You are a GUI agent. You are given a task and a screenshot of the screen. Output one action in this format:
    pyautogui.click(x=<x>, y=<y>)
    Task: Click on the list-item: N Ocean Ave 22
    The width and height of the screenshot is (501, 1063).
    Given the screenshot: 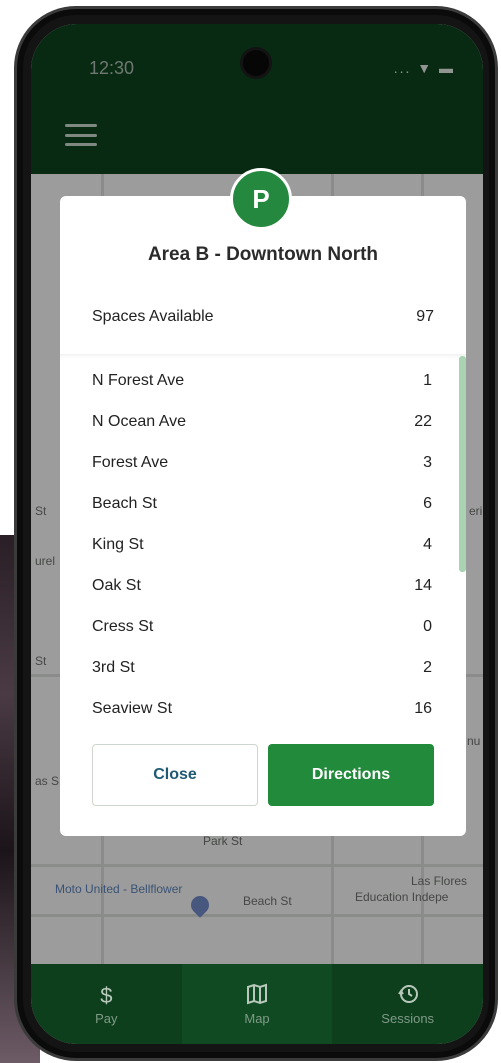 What is the action you would take?
    pyautogui.click(x=262, y=422)
    